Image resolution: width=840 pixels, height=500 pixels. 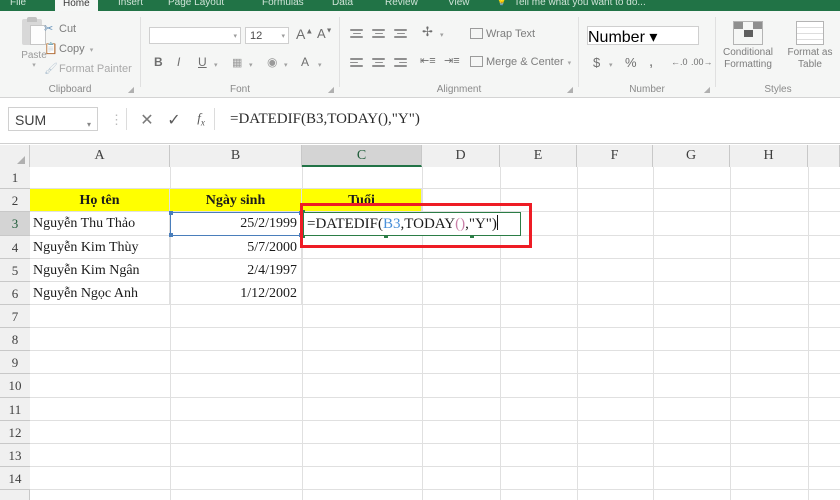 What do you see at coordinates (651, 61) in the screenshot?
I see `comma-format-button: ,` at bounding box center [651, 61].